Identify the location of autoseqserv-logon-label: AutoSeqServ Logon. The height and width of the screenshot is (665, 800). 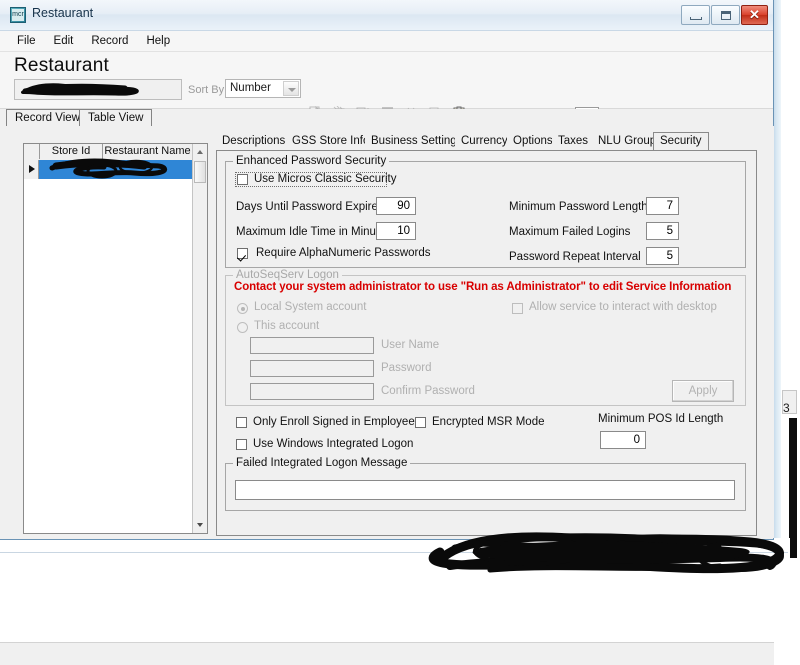
(287, 275).